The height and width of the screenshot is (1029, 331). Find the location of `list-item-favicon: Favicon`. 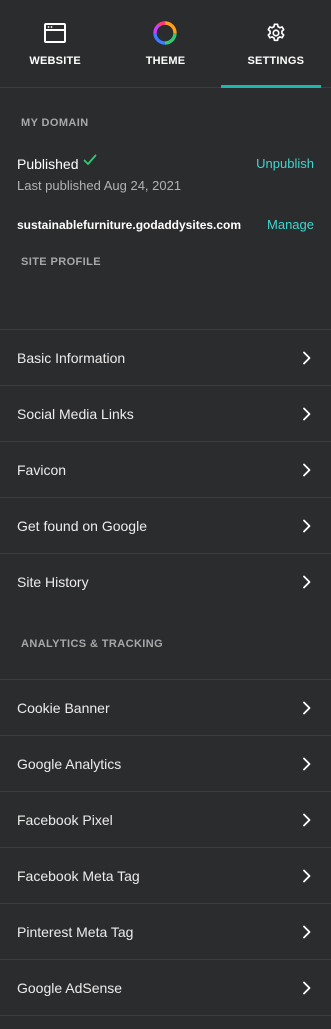

list-item-favicon: Favicon is located at coordinates (165, 469).